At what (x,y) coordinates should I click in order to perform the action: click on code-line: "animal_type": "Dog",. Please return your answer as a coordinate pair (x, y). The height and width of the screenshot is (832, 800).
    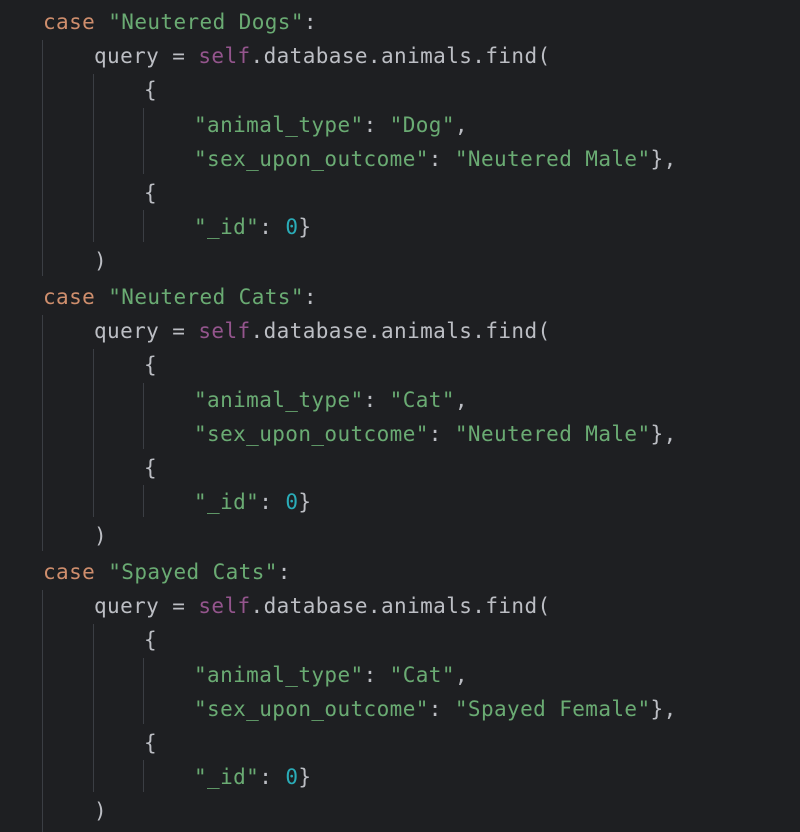
    Looking at the image, I should click on (331, 125).